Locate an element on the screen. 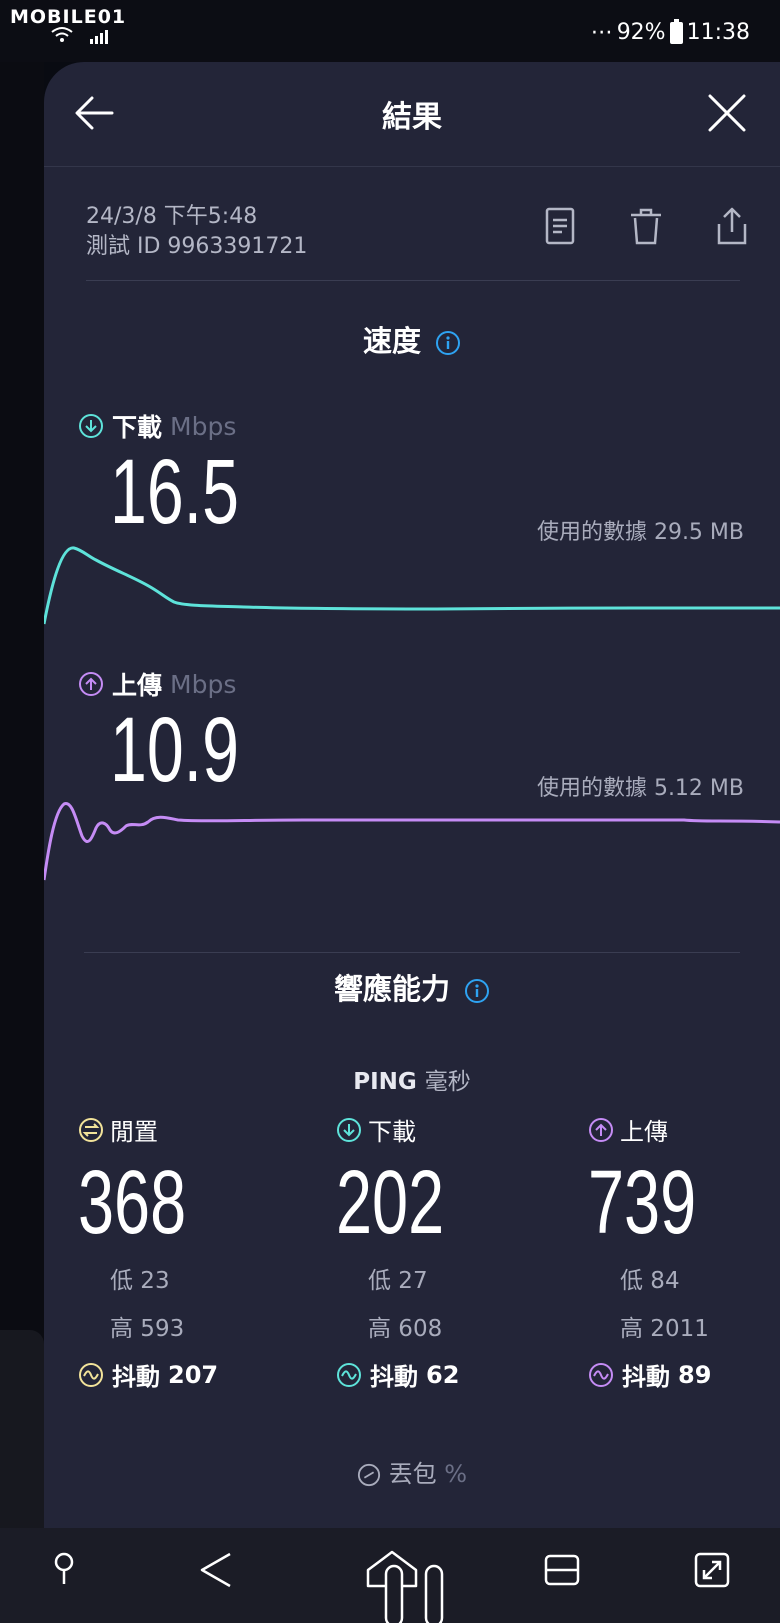 This screenshot has width=780, height=1623. document-icon is located at coordinates (560, 226).